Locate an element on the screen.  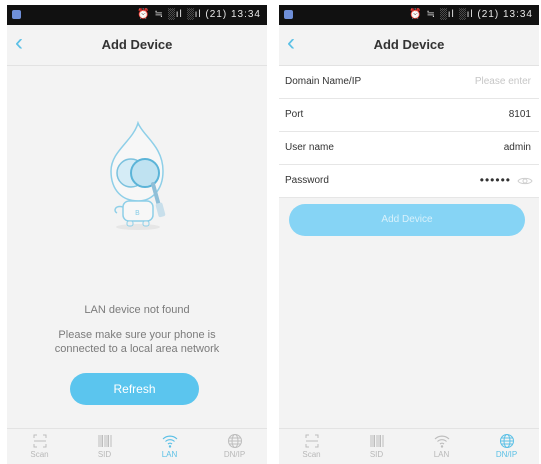
svg-text: B is located at coordinates (137, 213).